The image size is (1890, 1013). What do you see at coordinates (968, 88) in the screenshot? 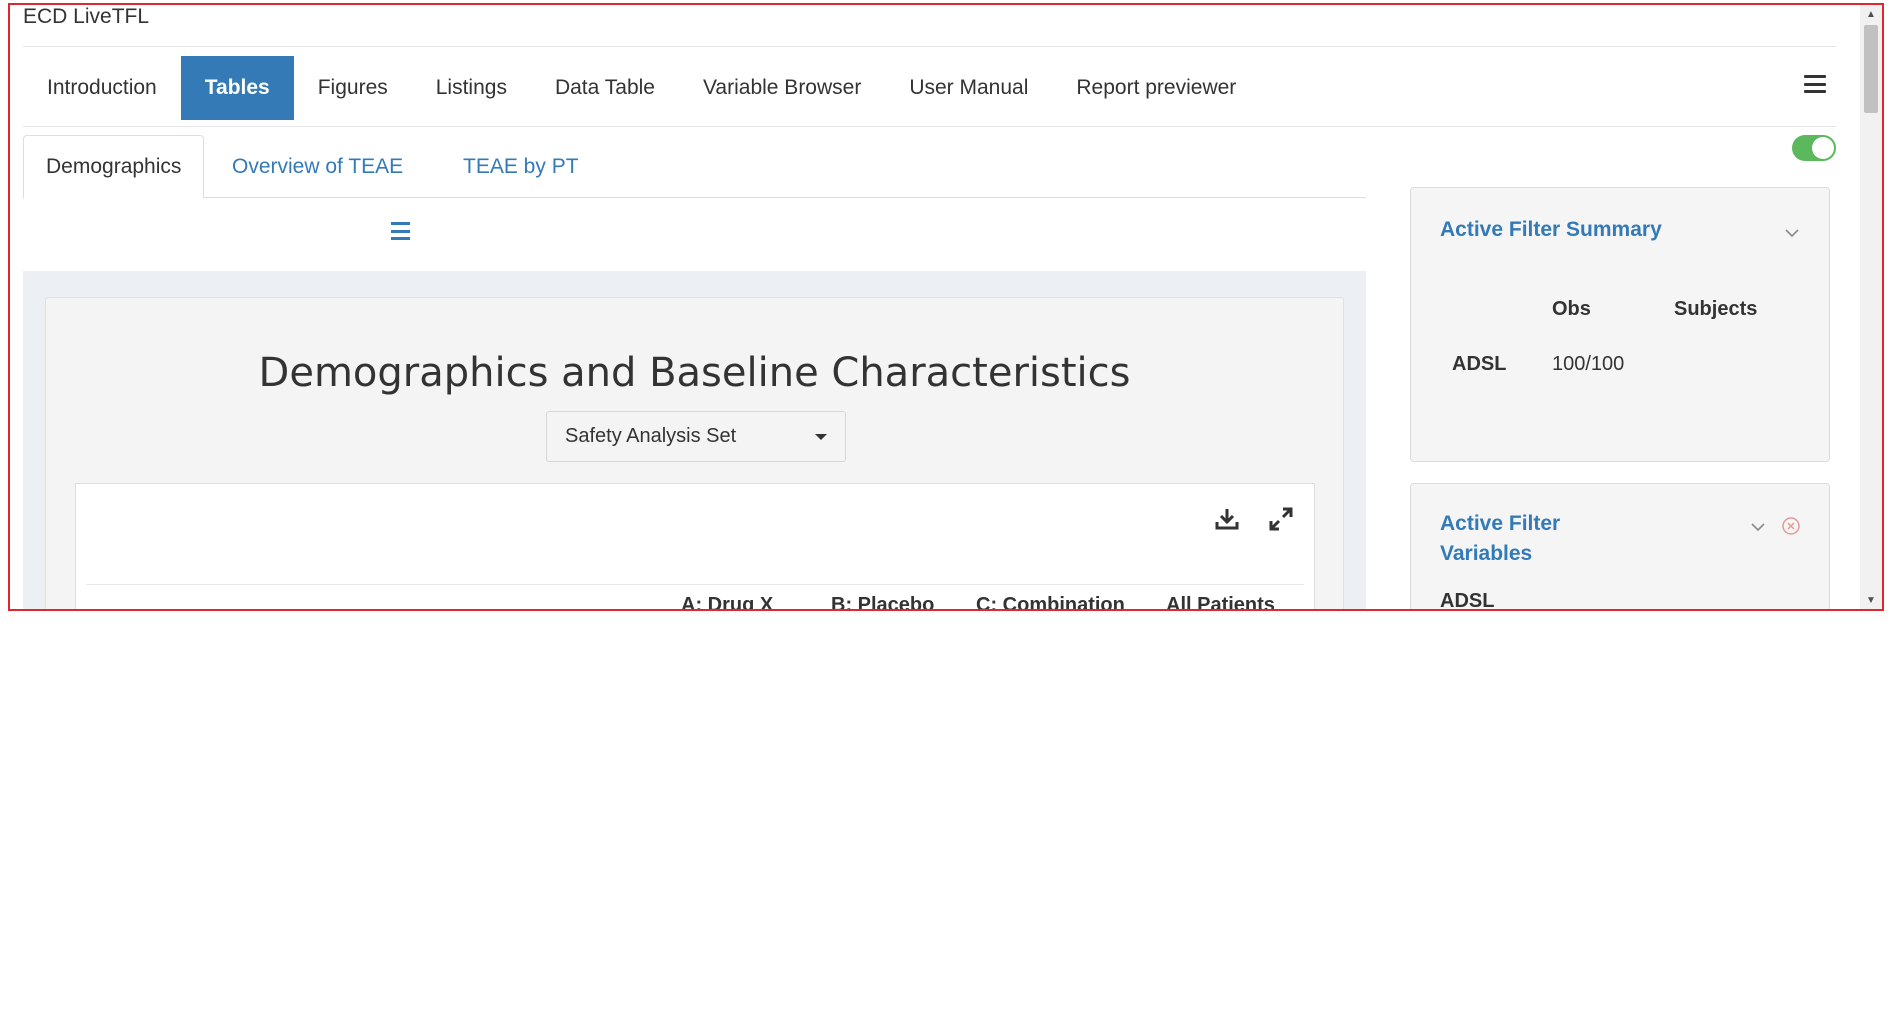
I see `nav-user-manual: User Manual` at bounding box center [968, 88].